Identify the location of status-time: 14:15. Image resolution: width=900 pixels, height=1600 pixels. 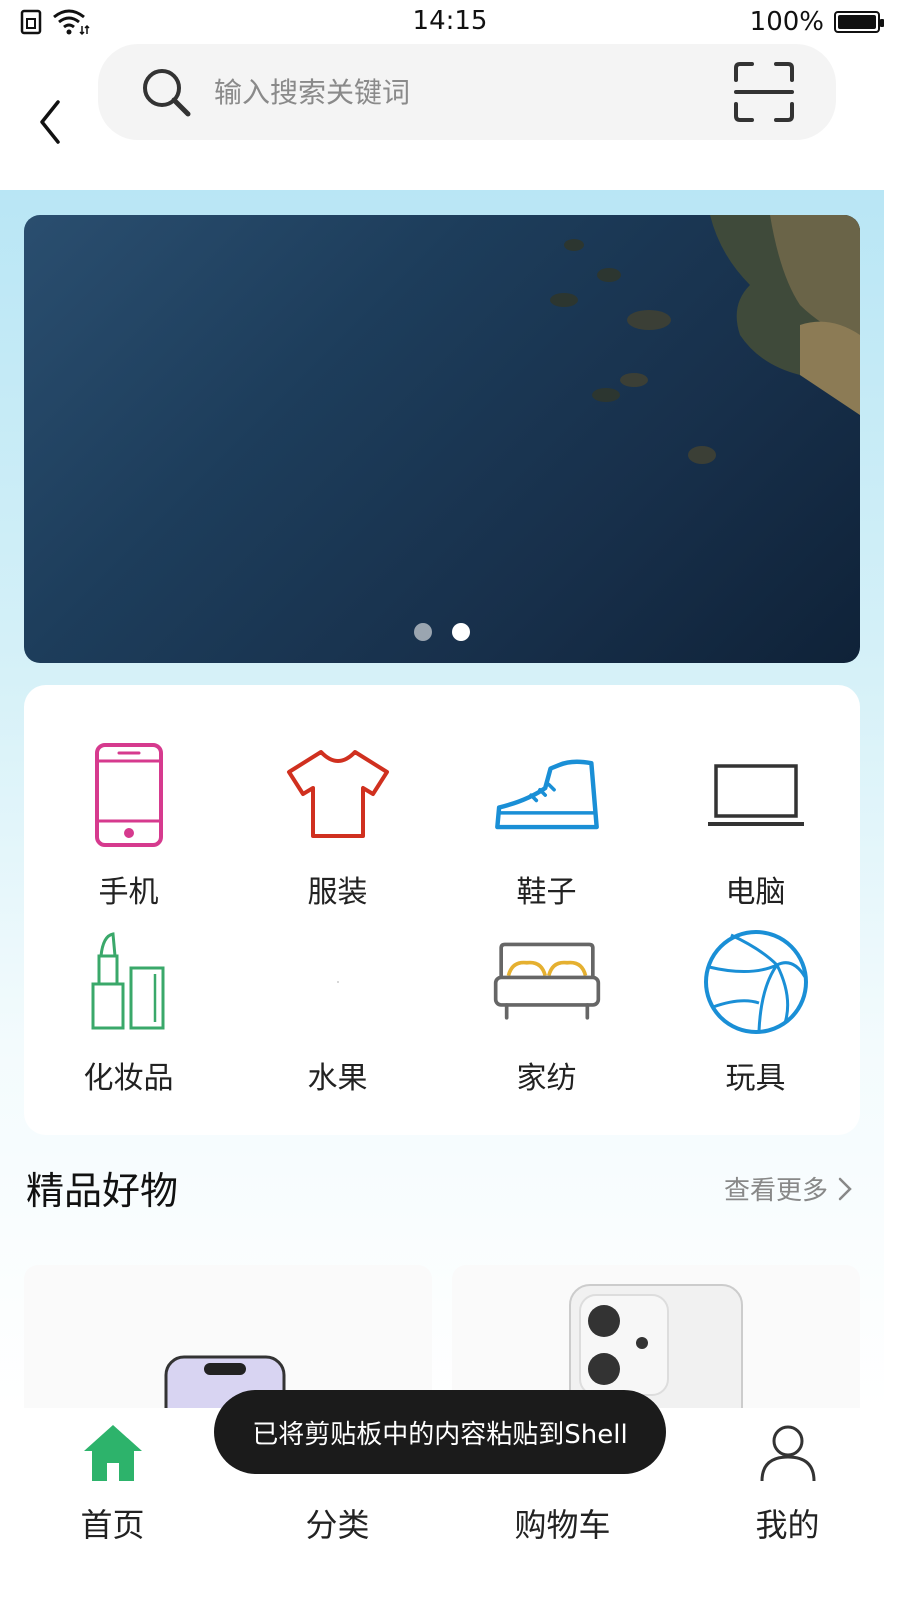
(450, 21).